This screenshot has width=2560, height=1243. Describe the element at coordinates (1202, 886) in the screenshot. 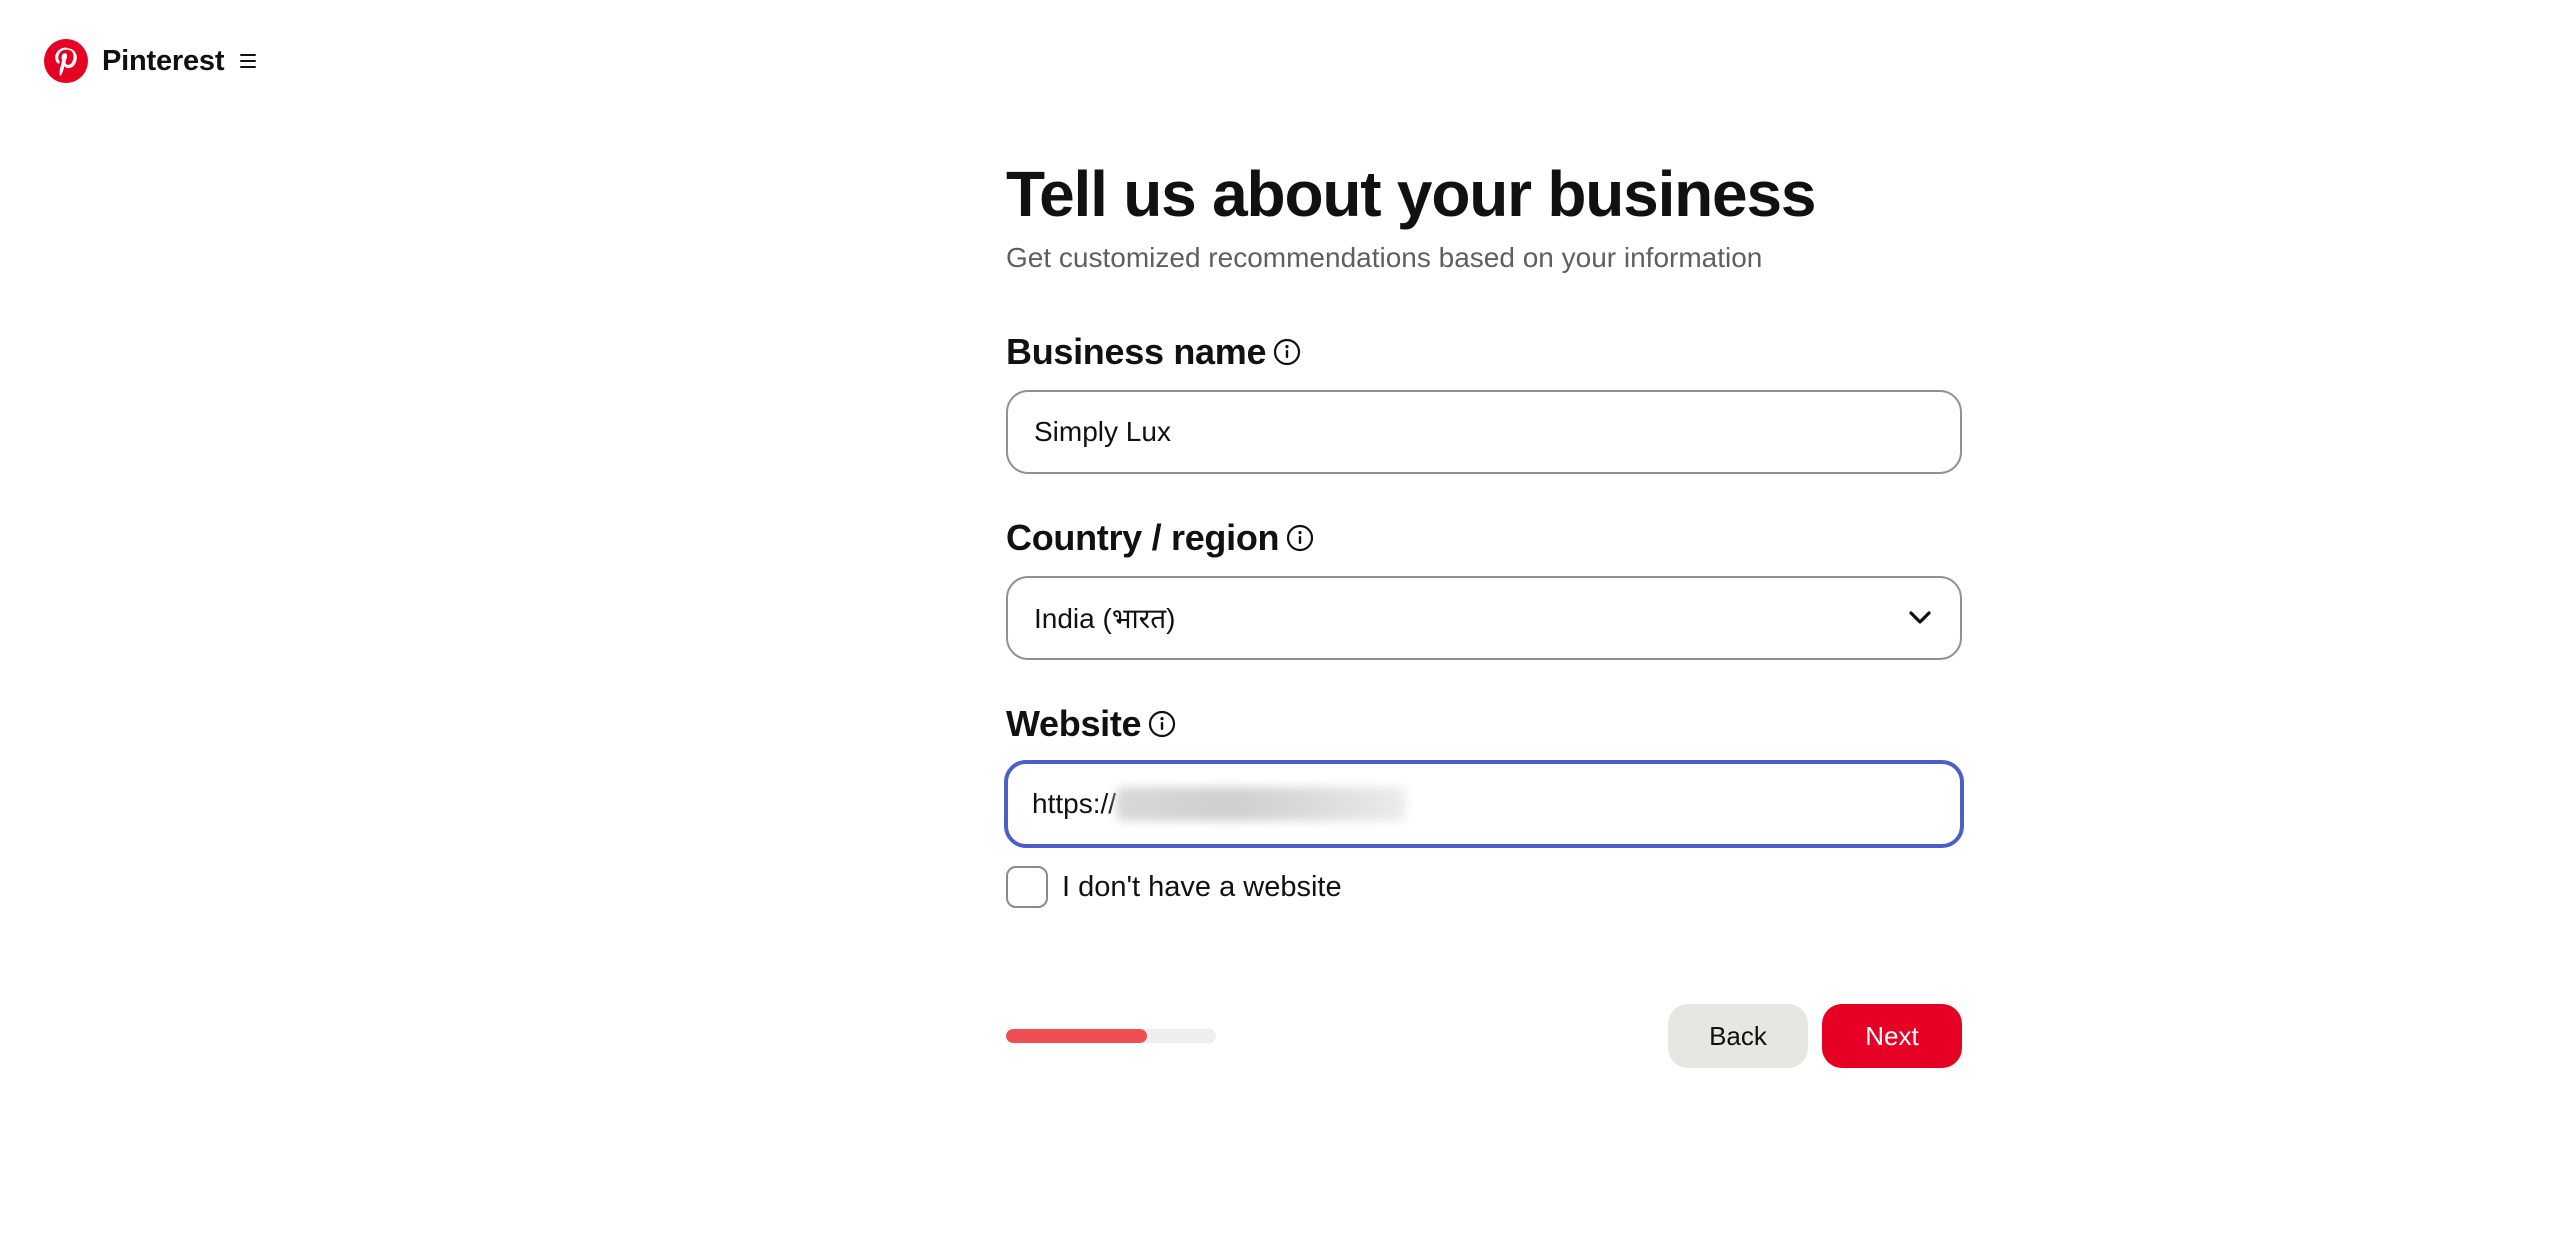

I see `no-website-label: I don't have a website` at that location.